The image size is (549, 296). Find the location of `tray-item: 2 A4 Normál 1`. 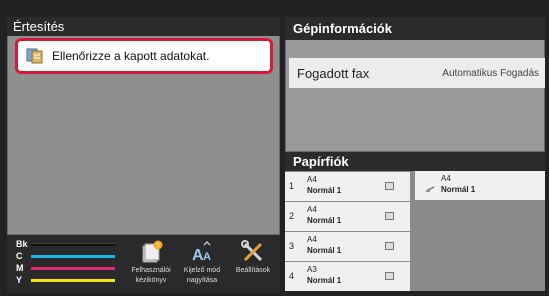

tray-item: 2 A4 Normál 1 is located at coordinates (347, 216).